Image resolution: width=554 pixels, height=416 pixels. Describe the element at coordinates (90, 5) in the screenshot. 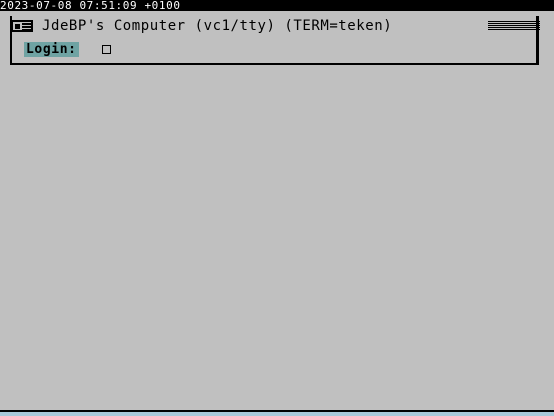

I see `clock: 2023-07-08 07:51:09 +0100` at that location.